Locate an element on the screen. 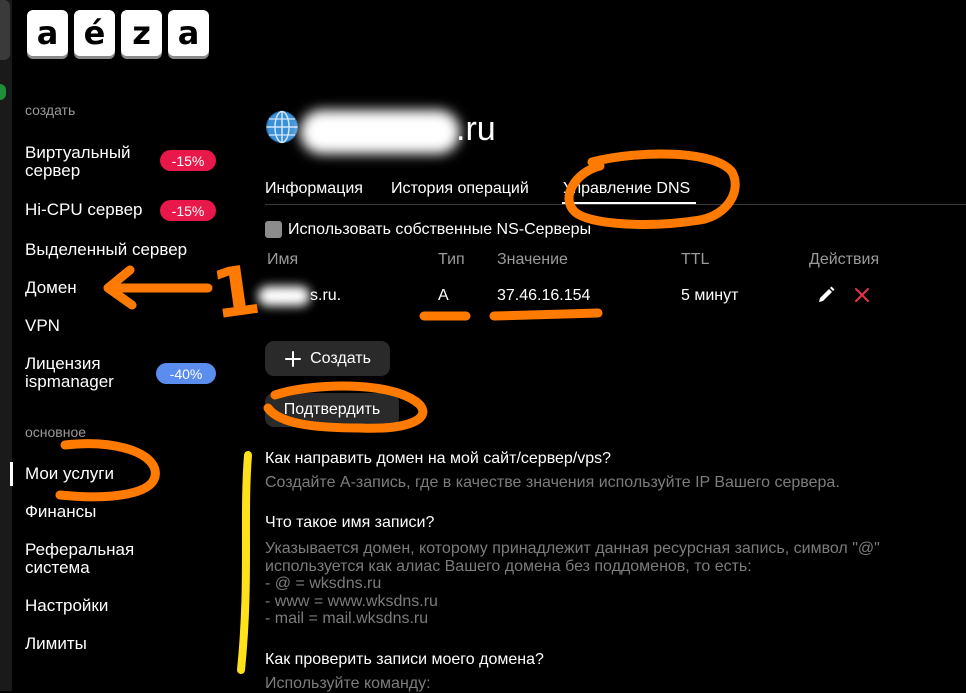 The width and height of the screenshot is (966, 693). sidebar-section-create: создать is located at coordinates (50, 110).